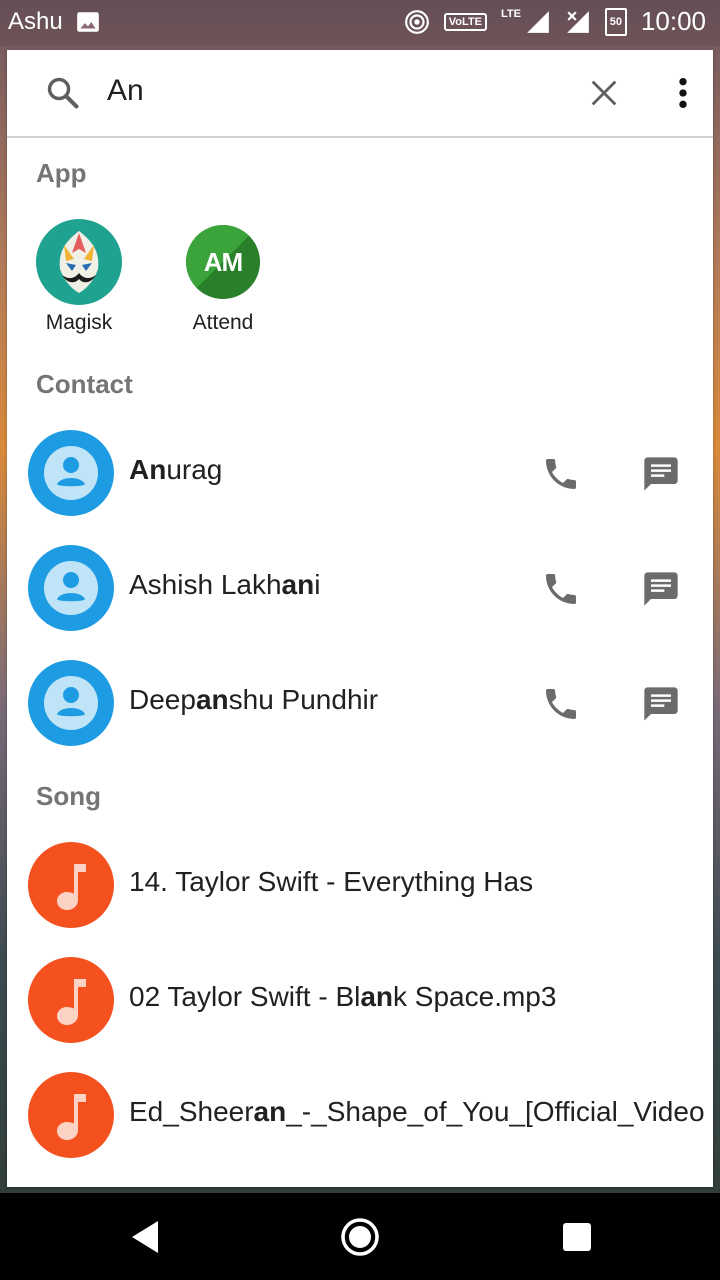 This screenshot has height=1280, width=720. Describe the element at coordinates (360, 595) in the screenshot. I see `contact-row: Ashish Lakhani` at that location.